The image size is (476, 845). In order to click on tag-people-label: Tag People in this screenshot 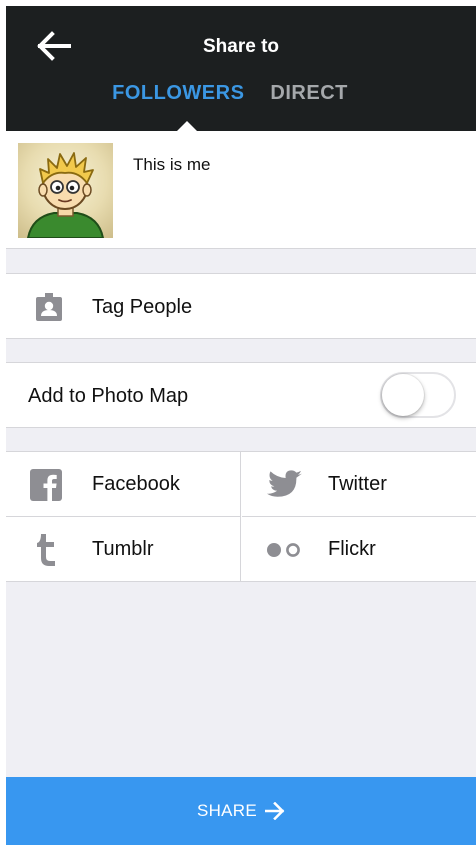, I will do `click(142, 307)`.